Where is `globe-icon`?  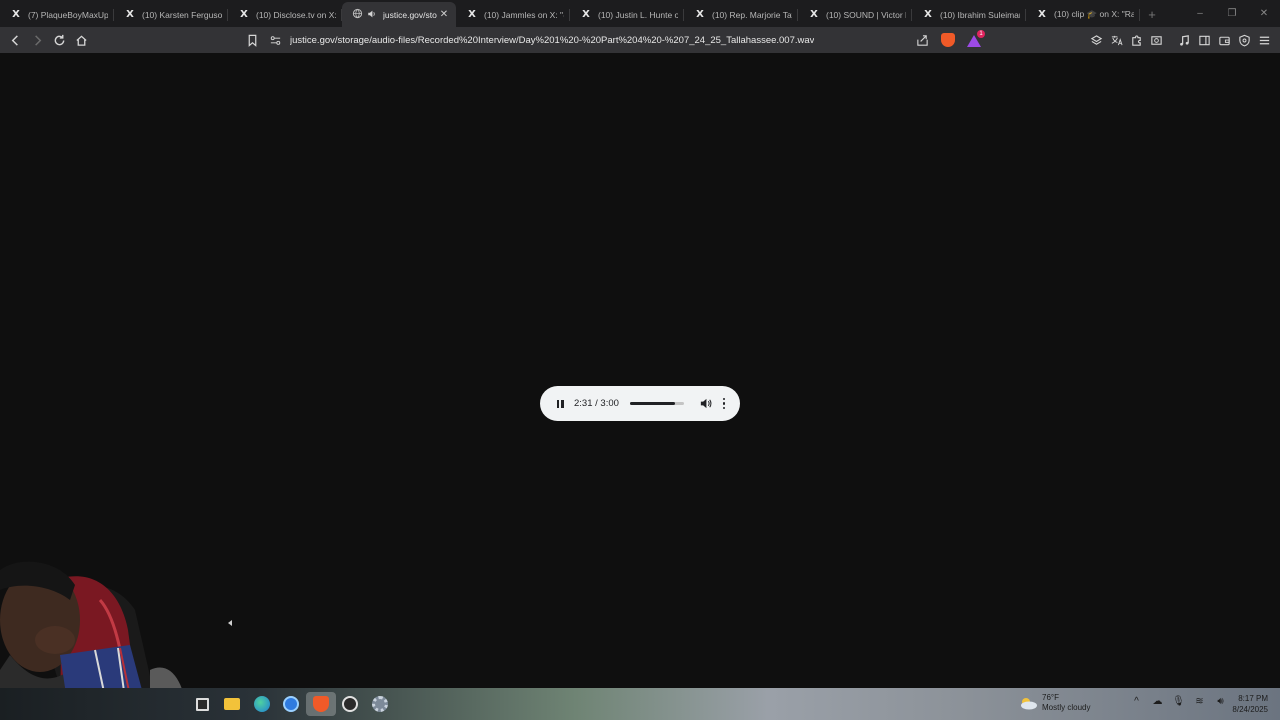
globe-icon is located at coordinates (357, 14).